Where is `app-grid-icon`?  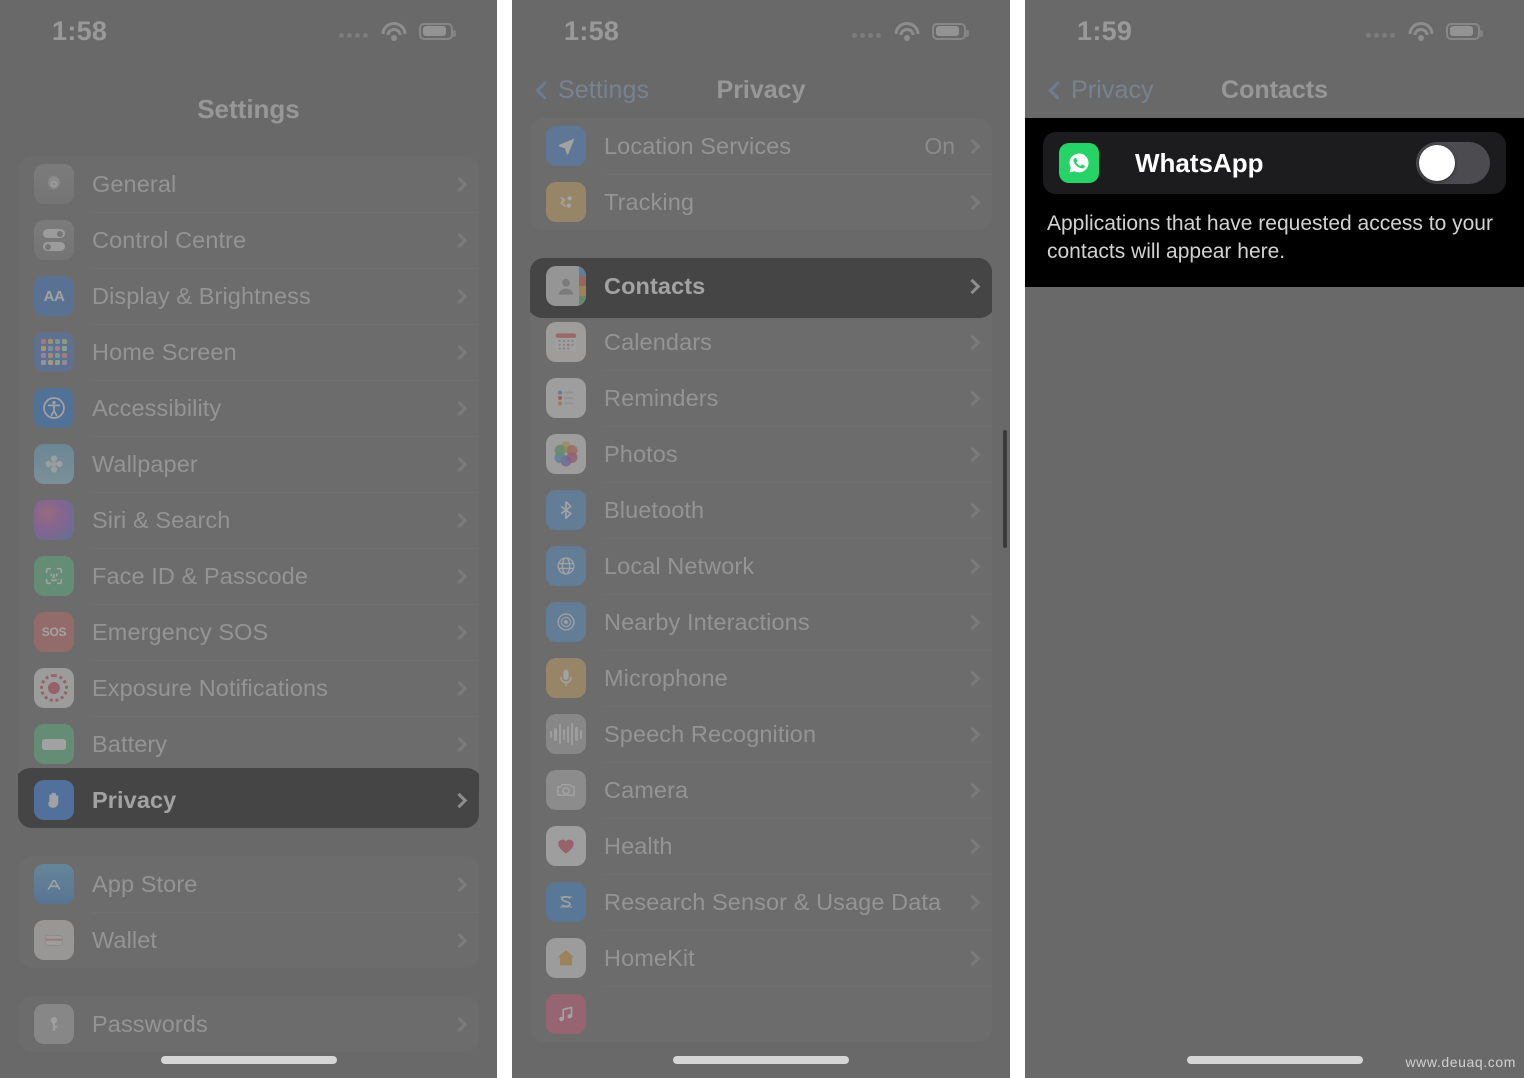 app-grid-icon is located at coordinates (54, 352).